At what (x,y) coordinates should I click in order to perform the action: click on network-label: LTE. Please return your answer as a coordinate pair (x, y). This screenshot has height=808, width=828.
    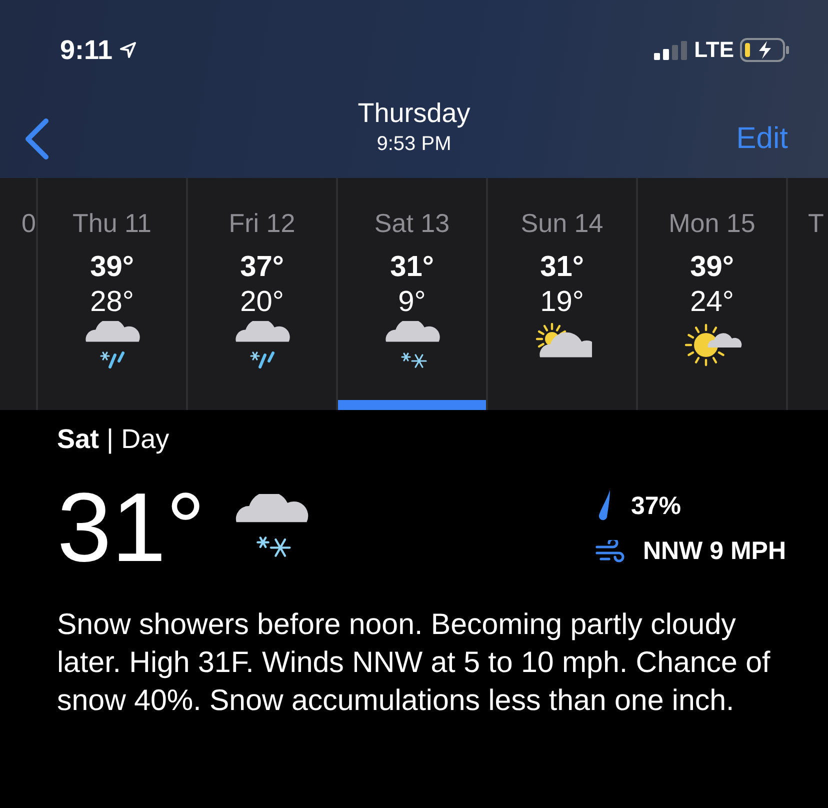
    Looking at the image, I should click on (714, 50).